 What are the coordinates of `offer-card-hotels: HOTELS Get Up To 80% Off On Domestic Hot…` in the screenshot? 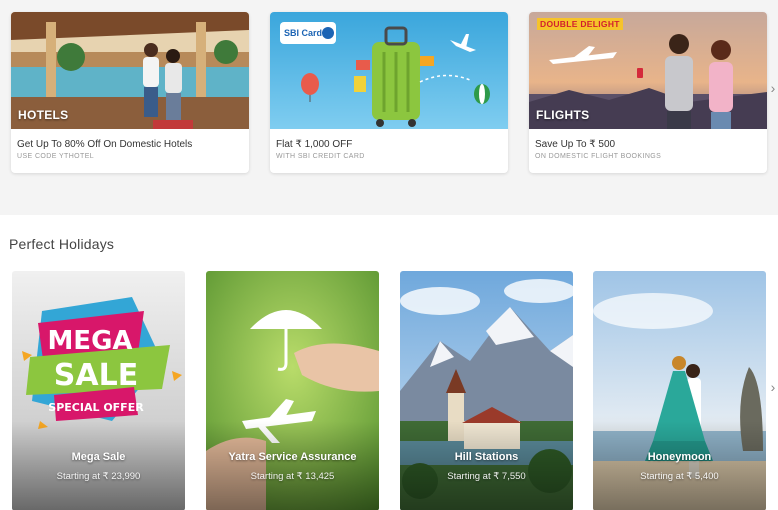 It's located at (130, 92).